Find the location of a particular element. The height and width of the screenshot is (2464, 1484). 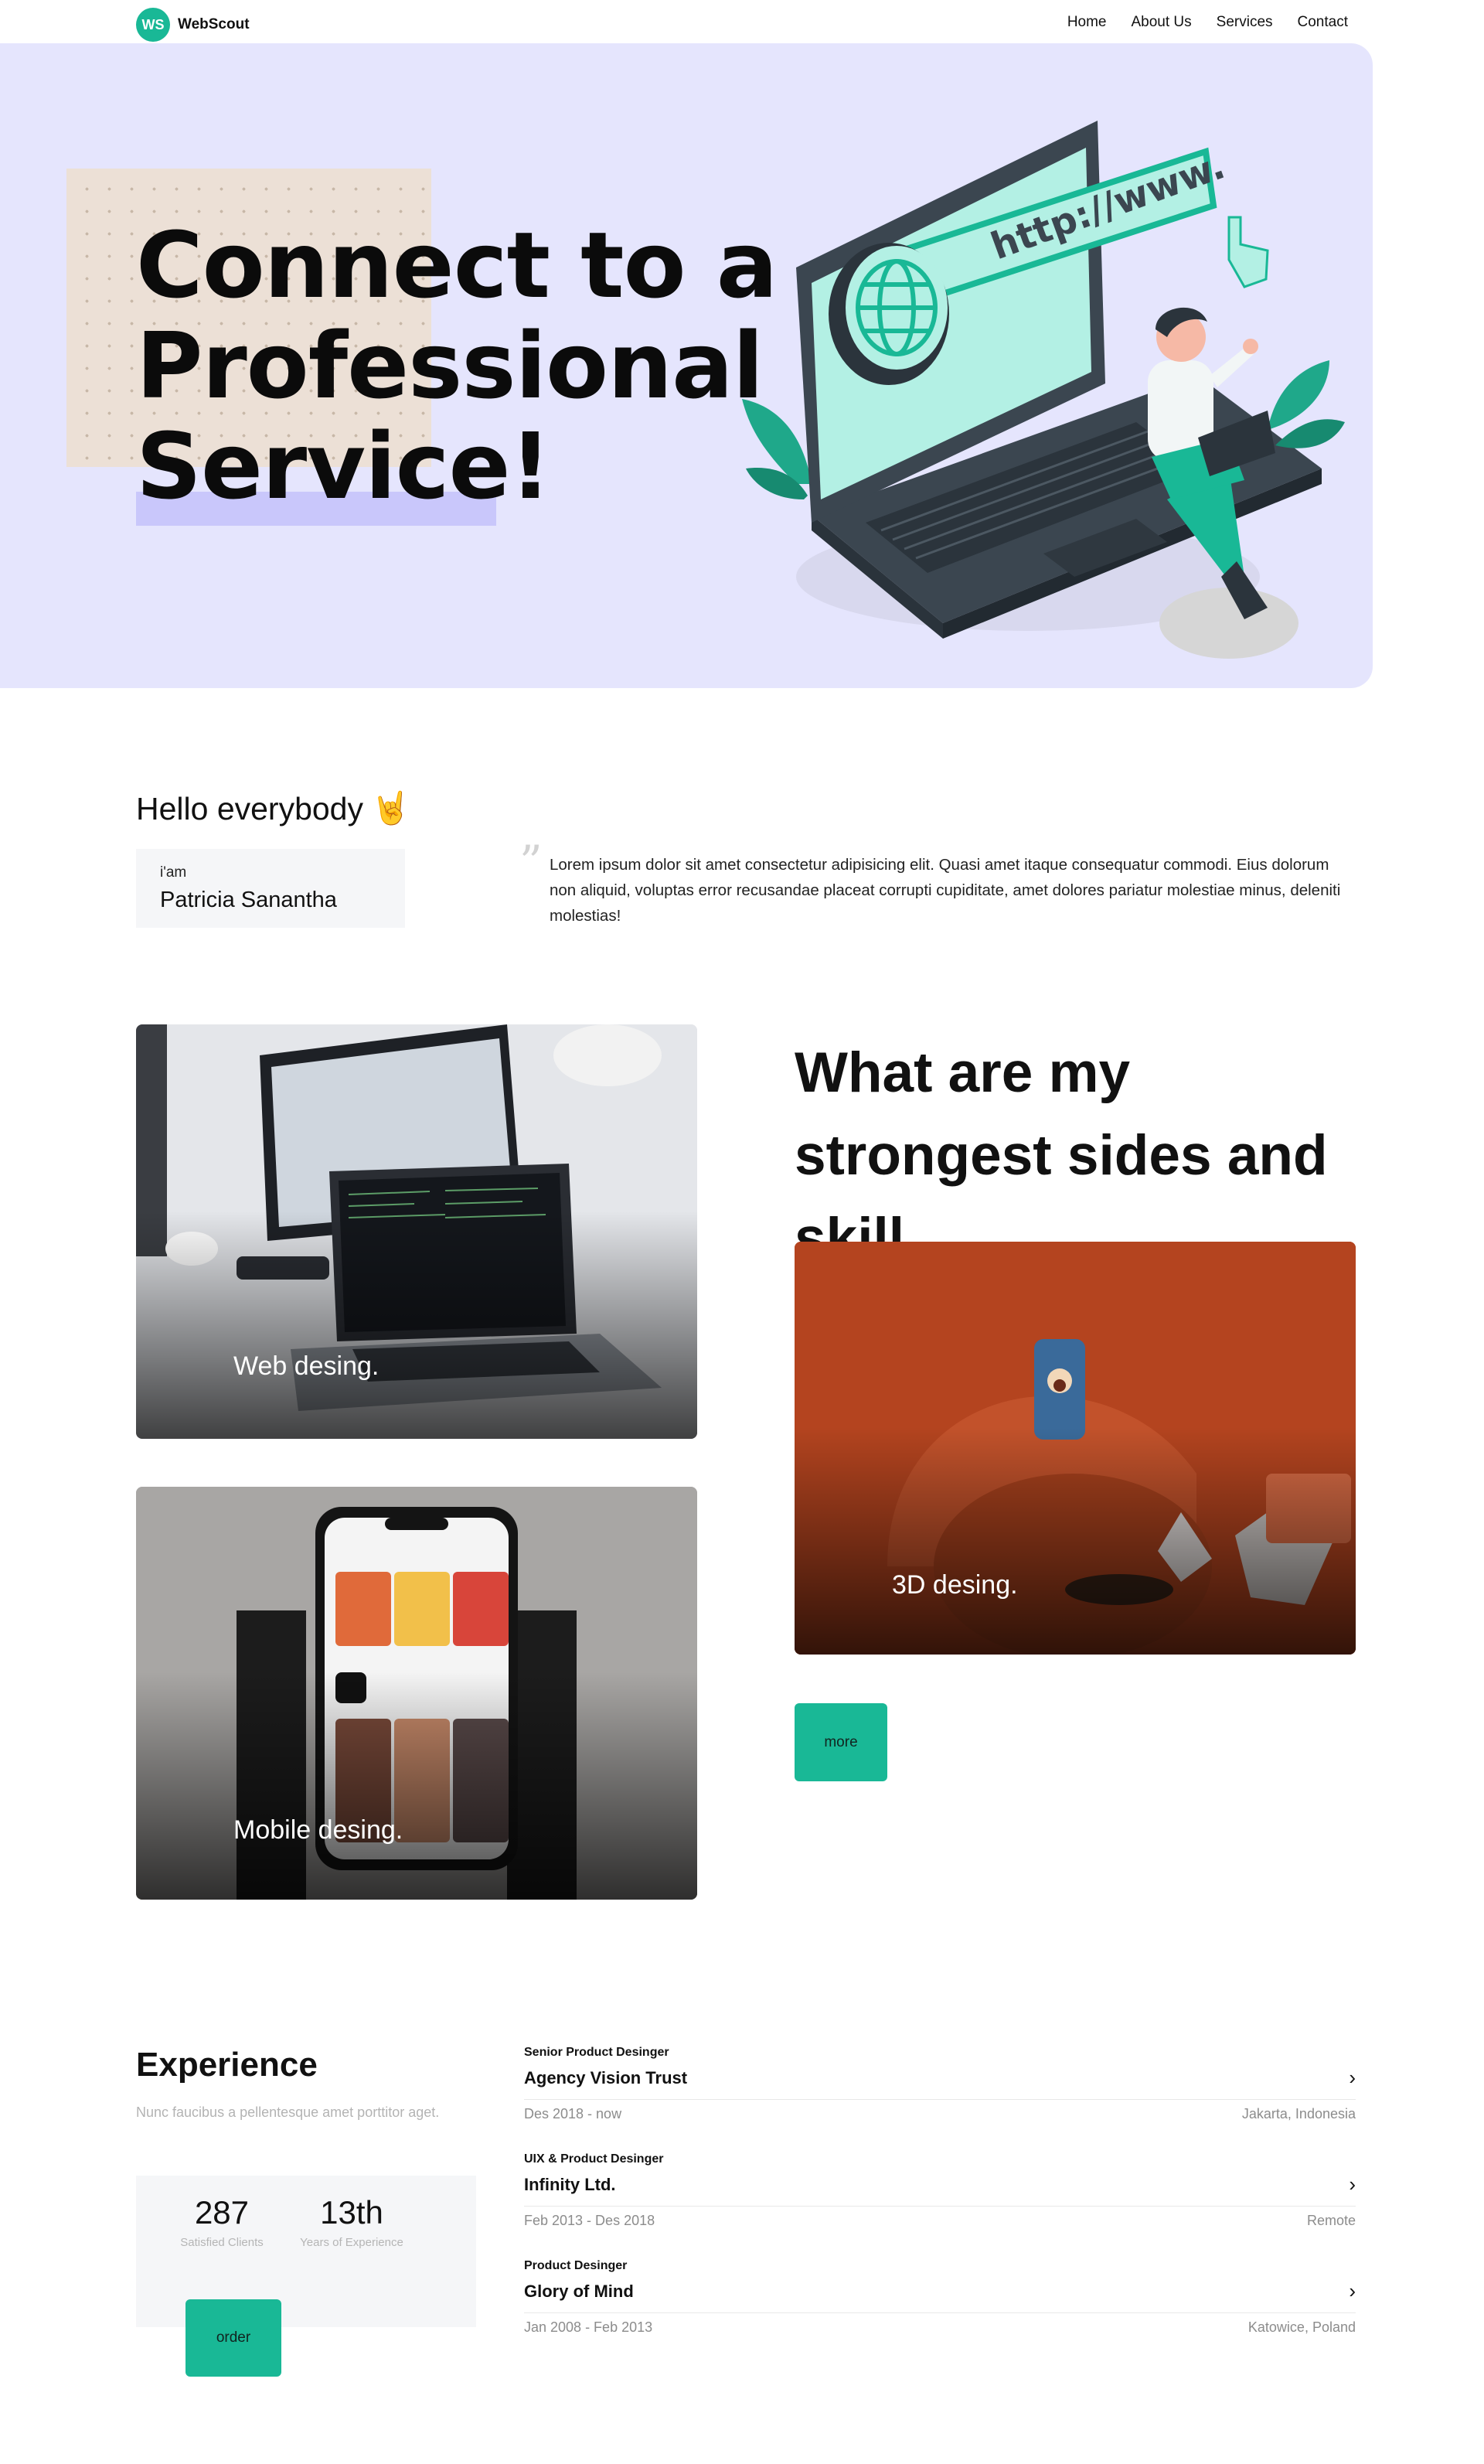

stat-clients: 287 Satisfied Clients is located at coordinates (221, 2221).